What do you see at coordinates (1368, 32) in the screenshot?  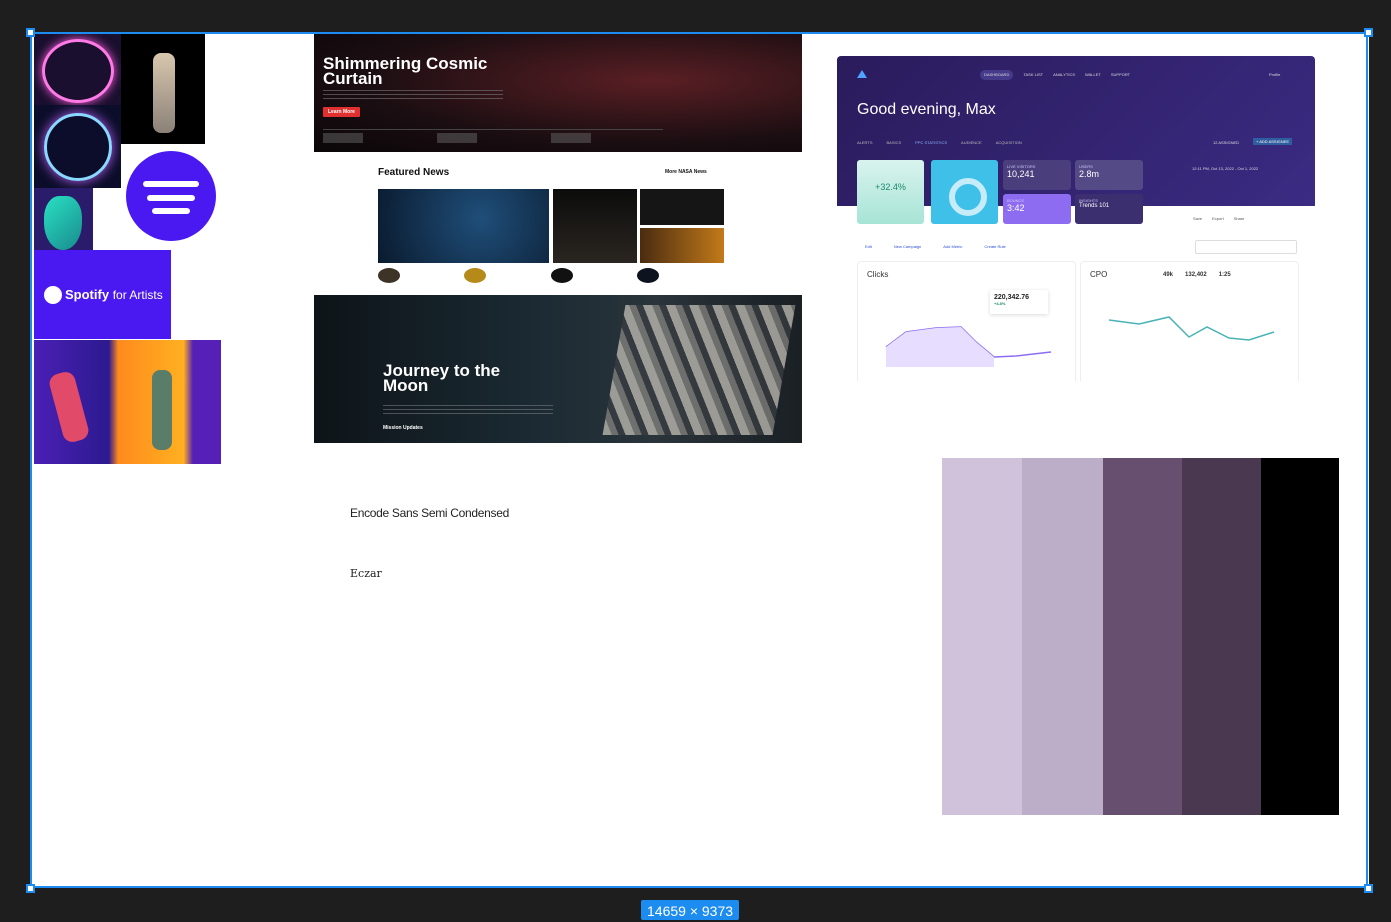 I see `resize-handle-top-right` at bounding box center [1368, 32].